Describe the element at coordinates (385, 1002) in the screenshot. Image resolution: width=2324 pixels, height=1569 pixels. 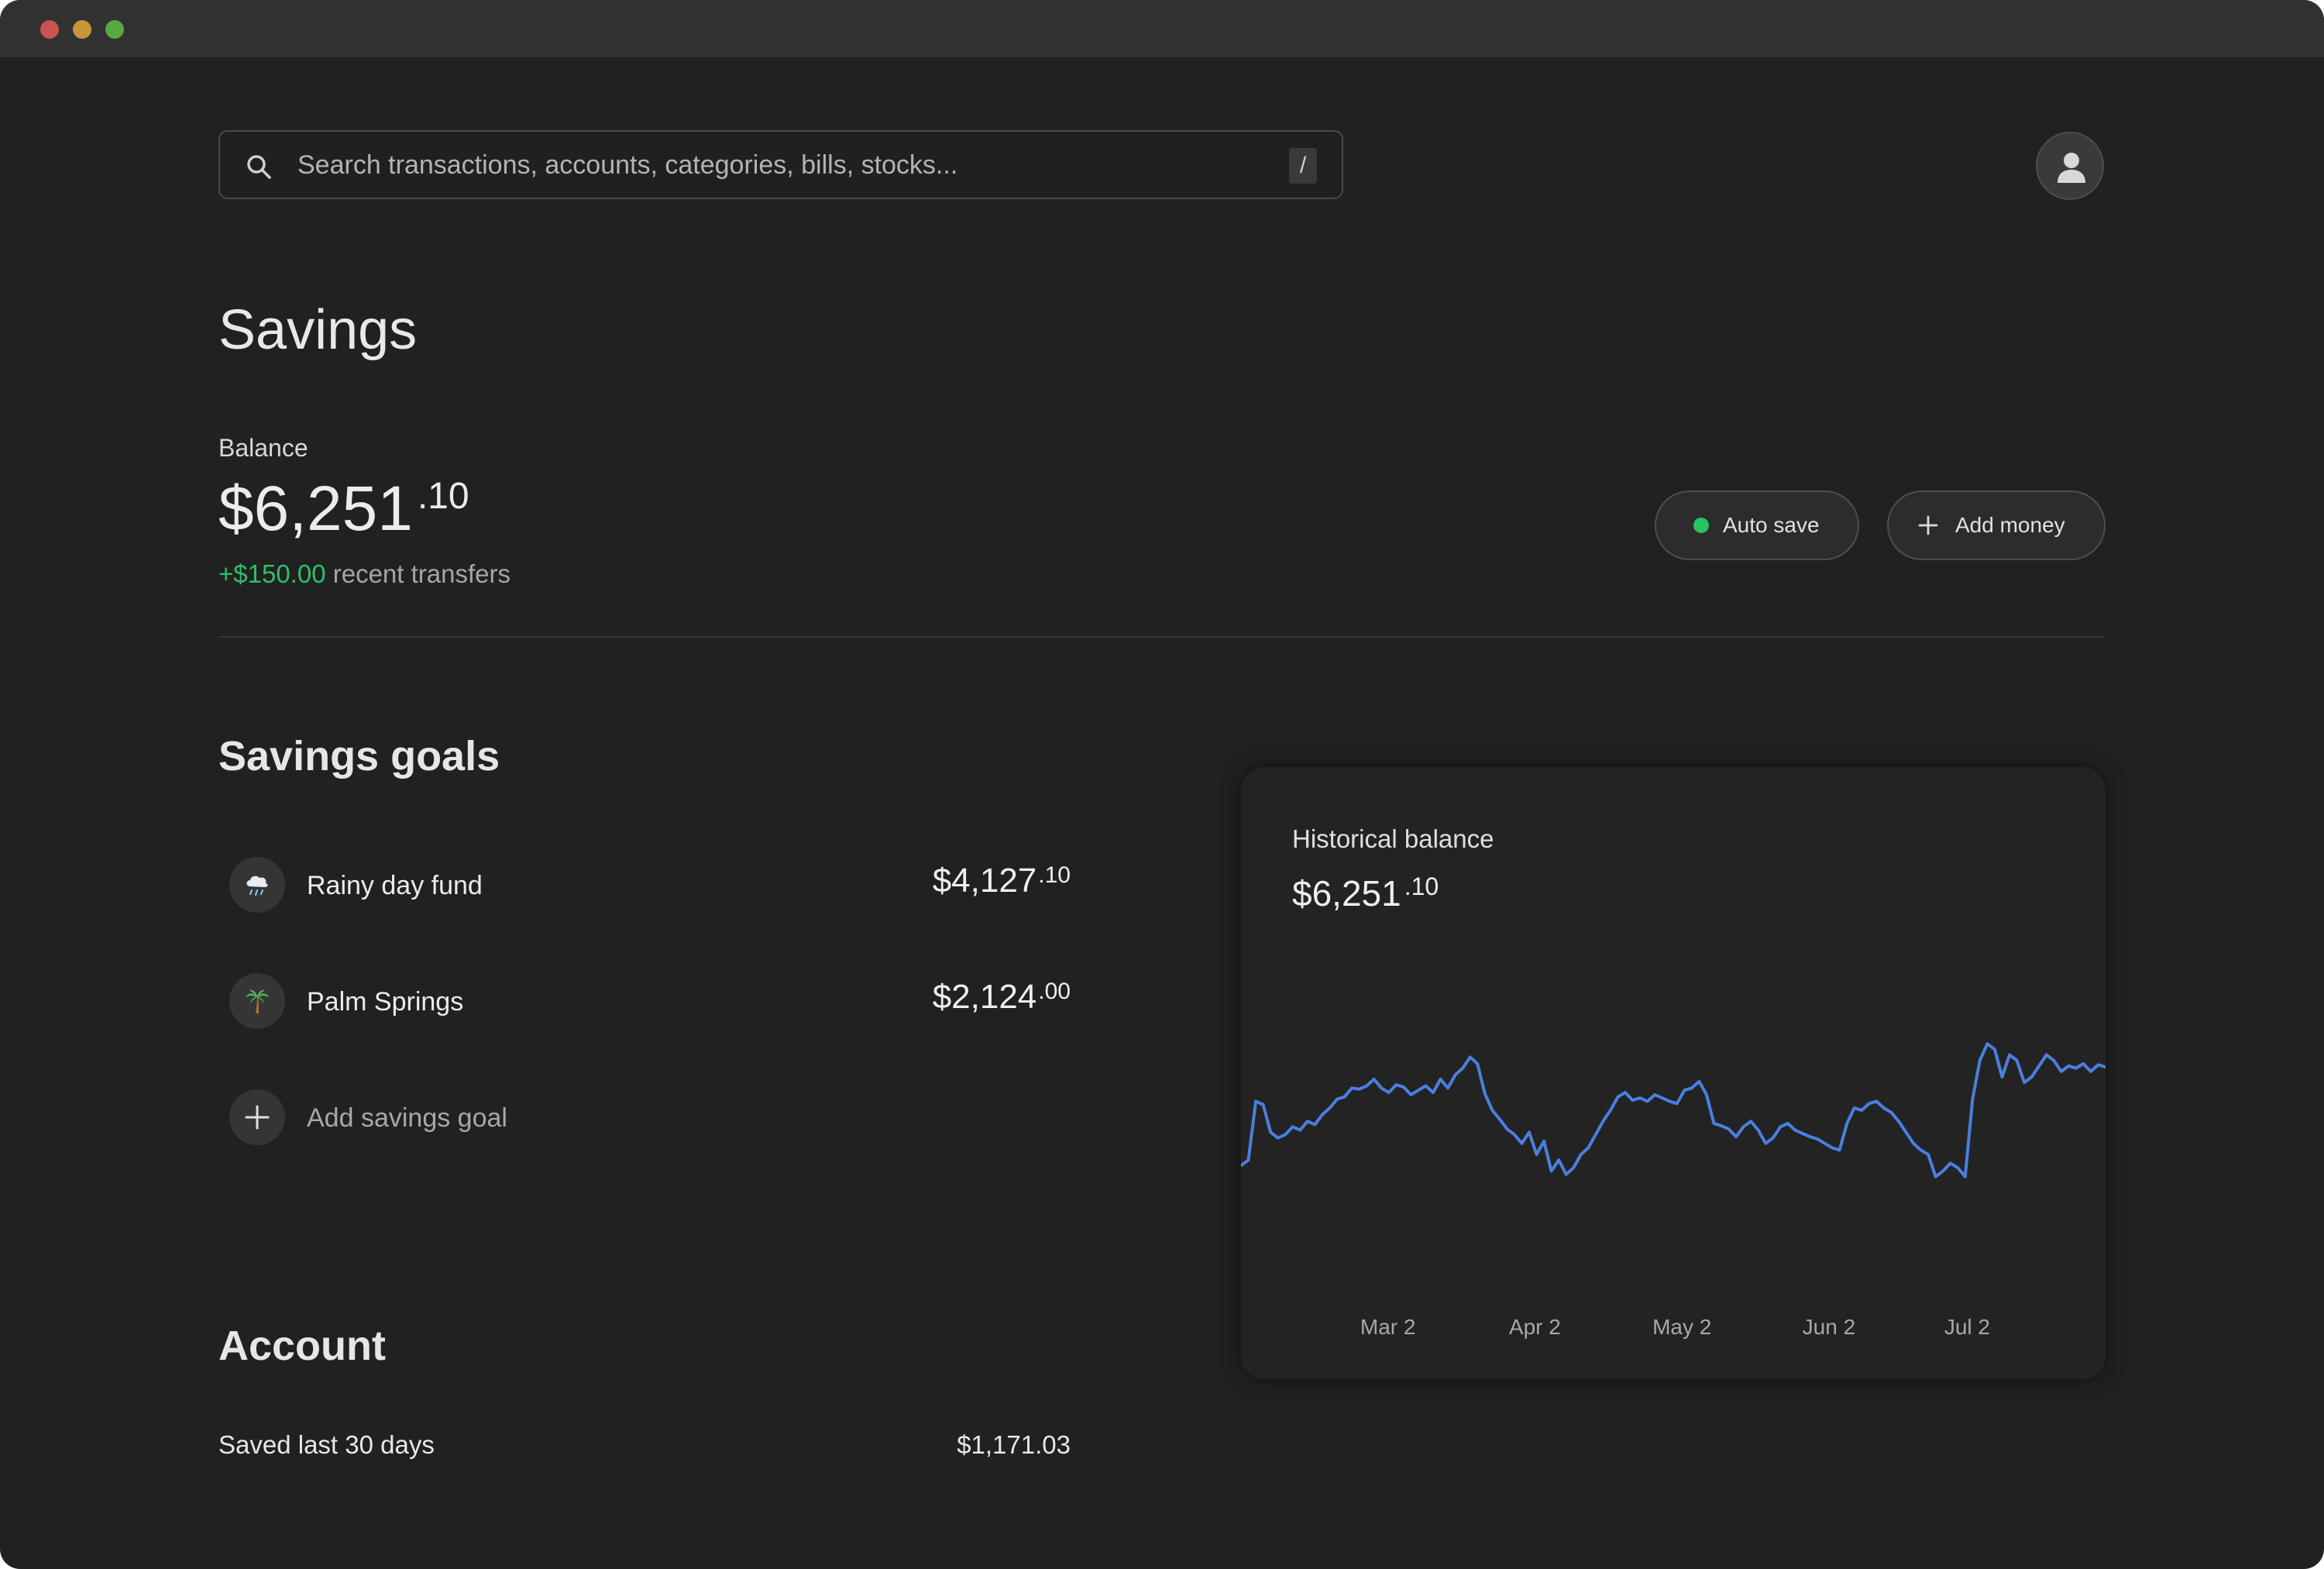
I see `goal-name: Palm Springs` at that location.